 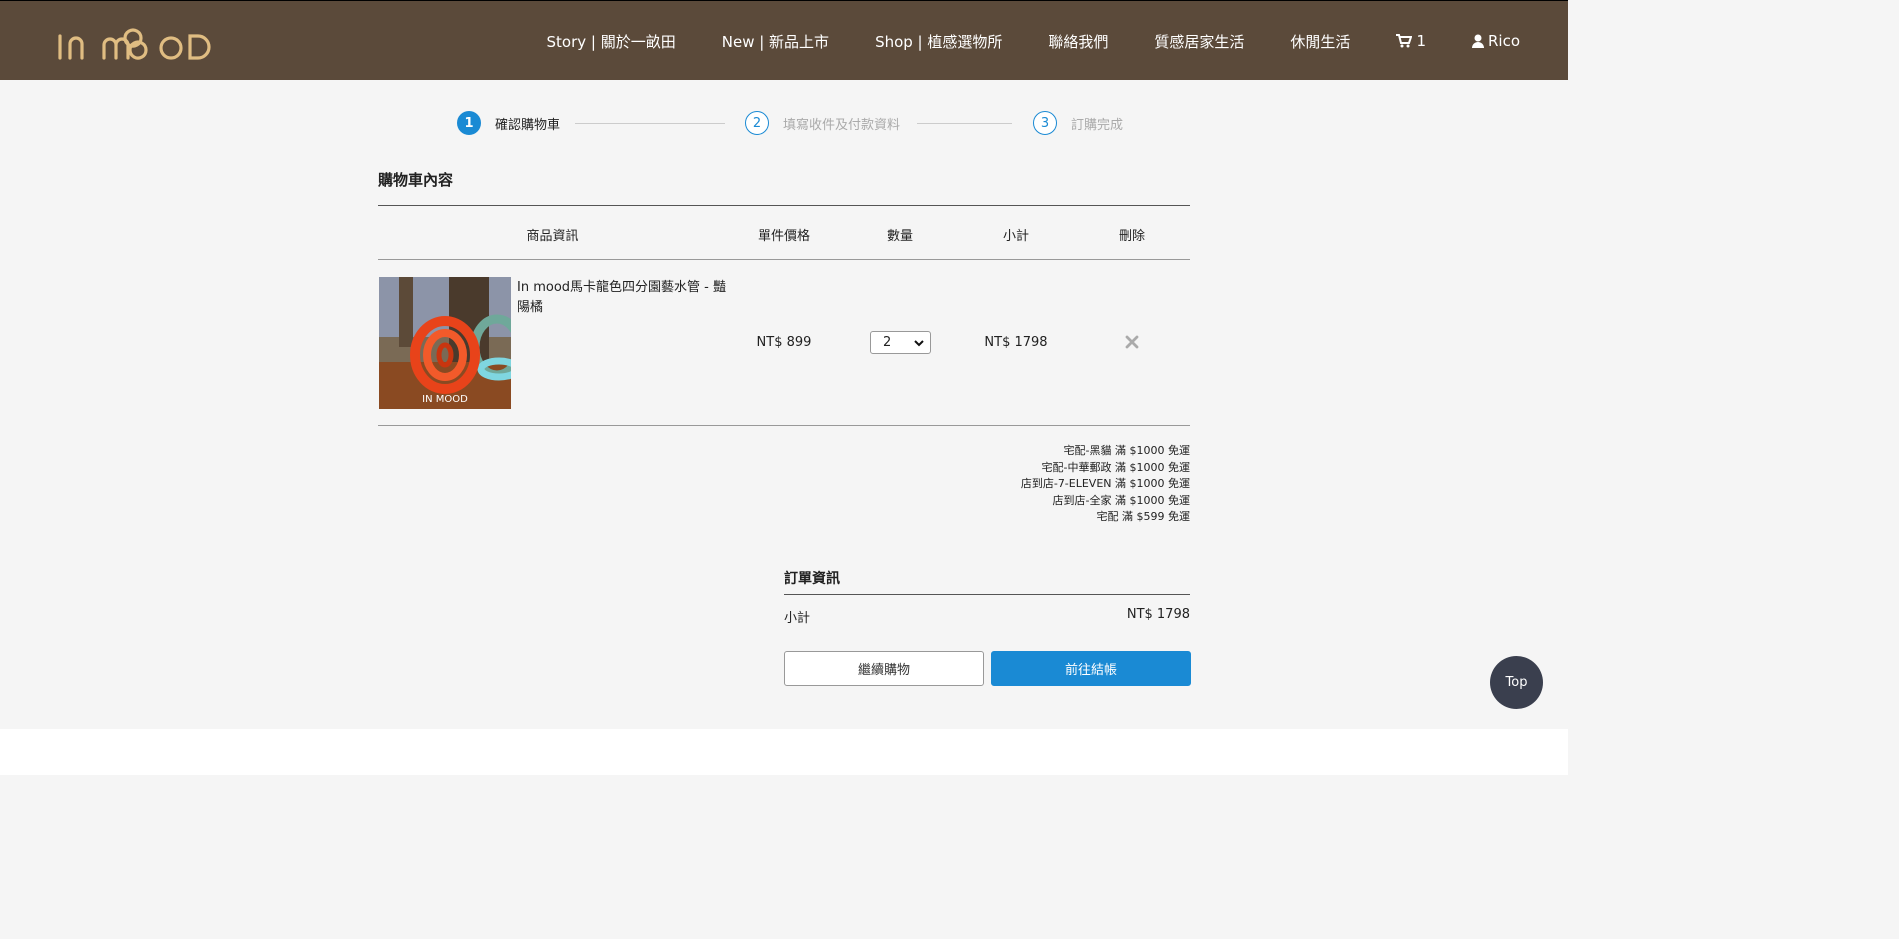 What do you see at coordinates (784, 752) in the screenshot?
I see `site-footer` at bounding box center [784, 752].